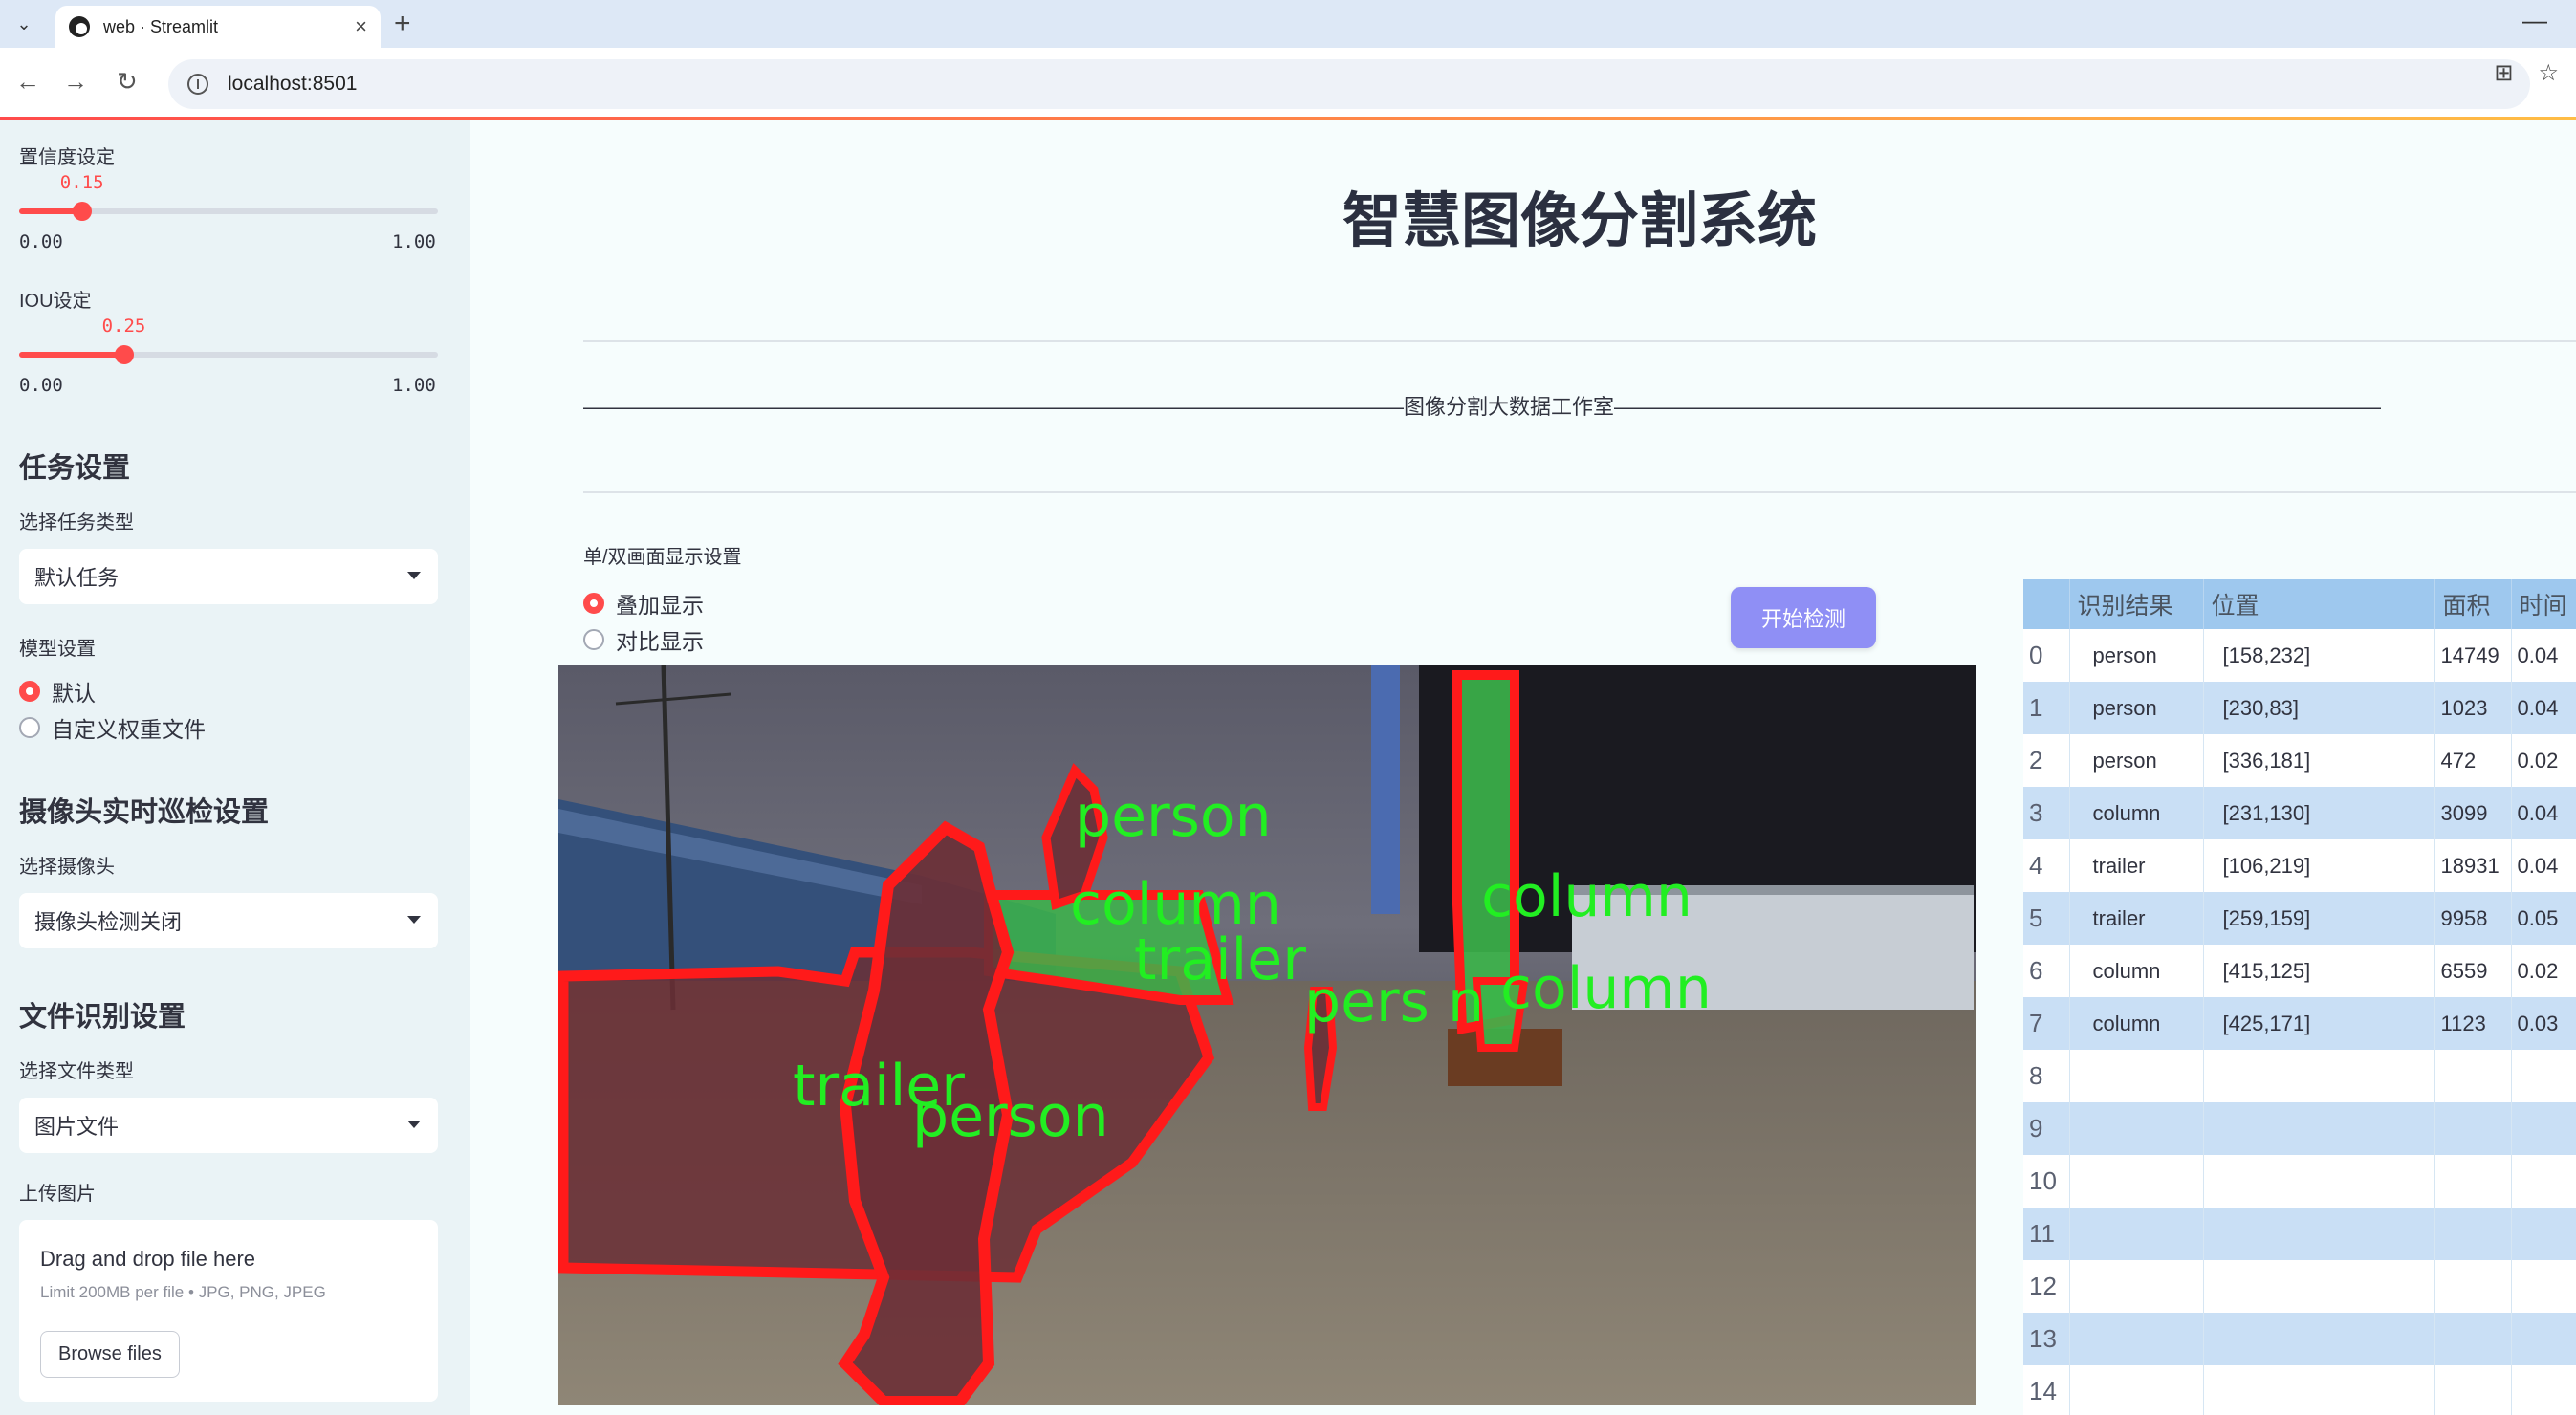 Image resolution: width=2576 pixels, height=1415 pixels. I want to click on table-row: 3 column [231,130] 3099 0.04, so click(2299, 813).